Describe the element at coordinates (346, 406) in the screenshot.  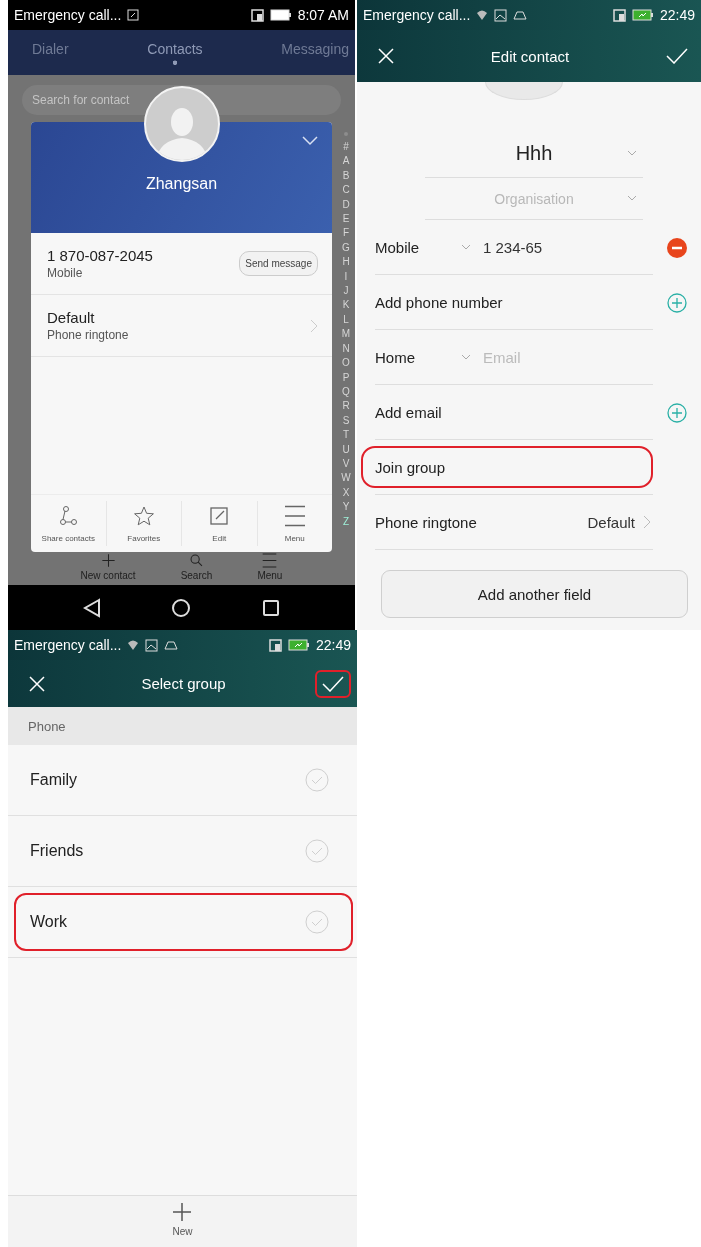
I see `index-letter: R` at that location.